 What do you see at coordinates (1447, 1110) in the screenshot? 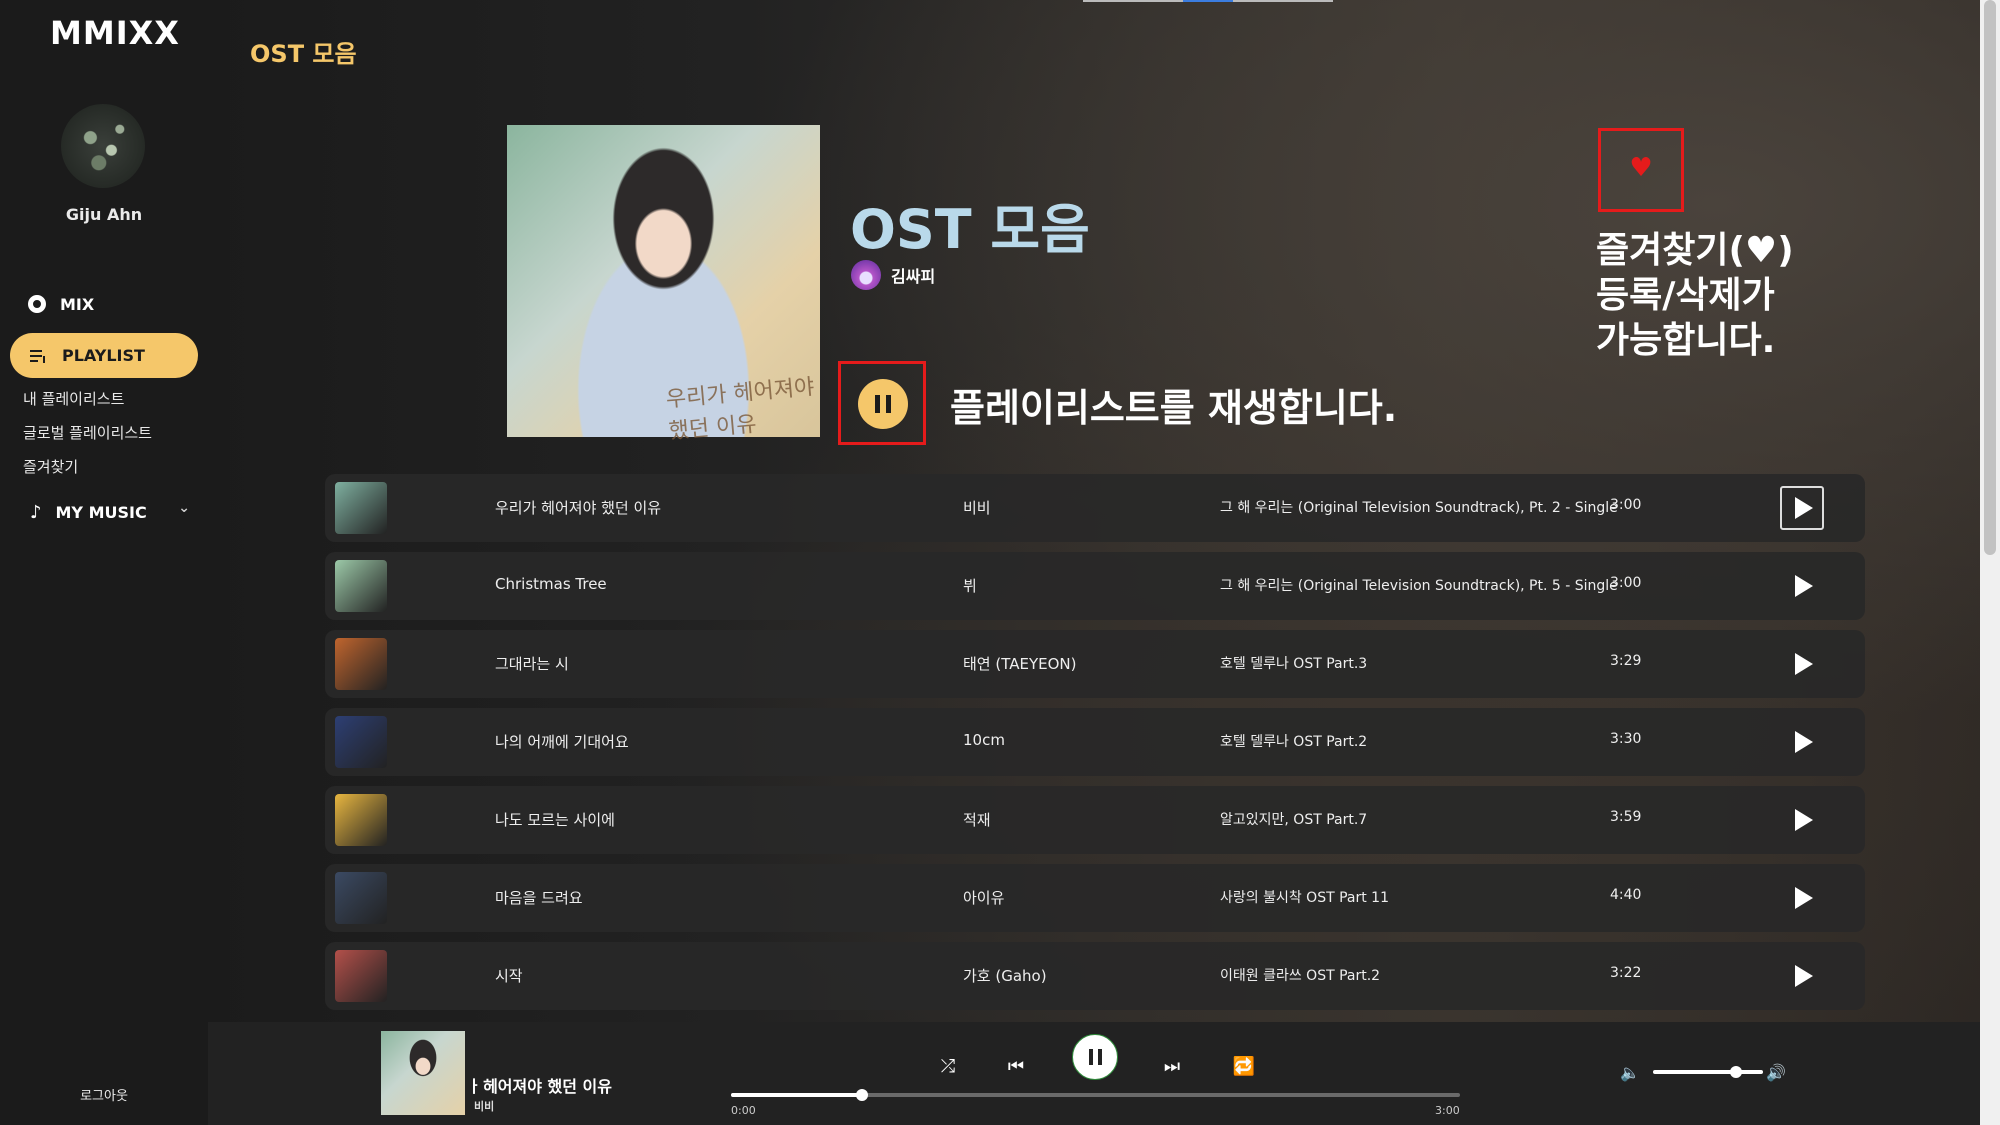
I see `time-total: 3:00` at bounding box center [1447, 1110].